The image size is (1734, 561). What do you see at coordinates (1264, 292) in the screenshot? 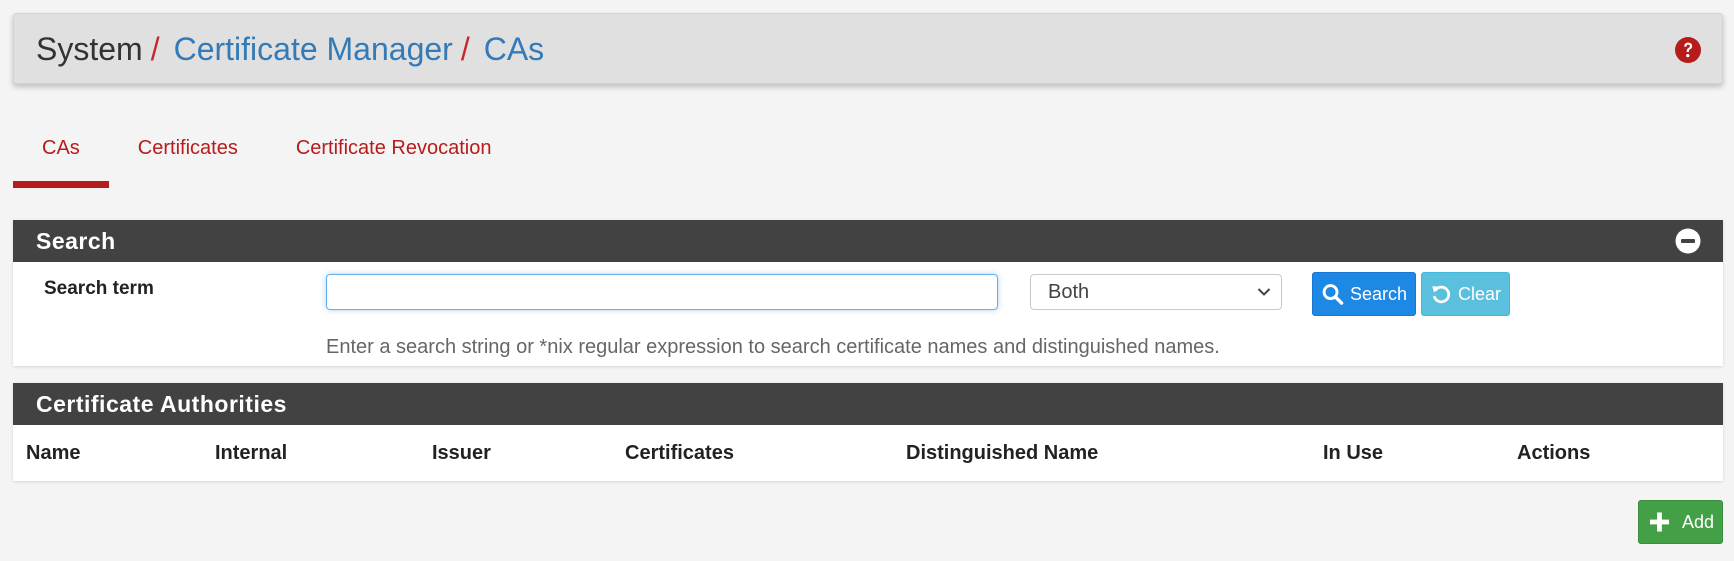
I see `chevron-down-icon` at bounding box center [1264, 292].